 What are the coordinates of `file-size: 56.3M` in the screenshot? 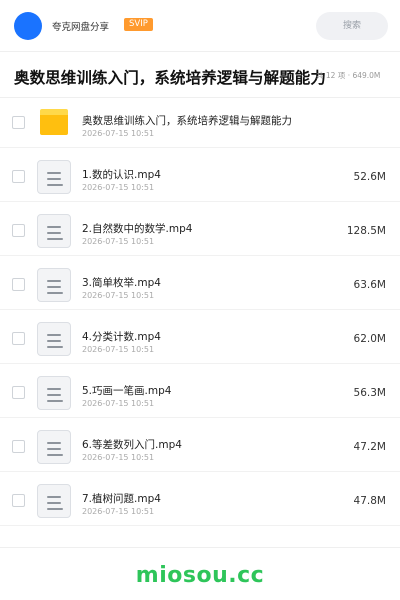 It's located at (369, 393).